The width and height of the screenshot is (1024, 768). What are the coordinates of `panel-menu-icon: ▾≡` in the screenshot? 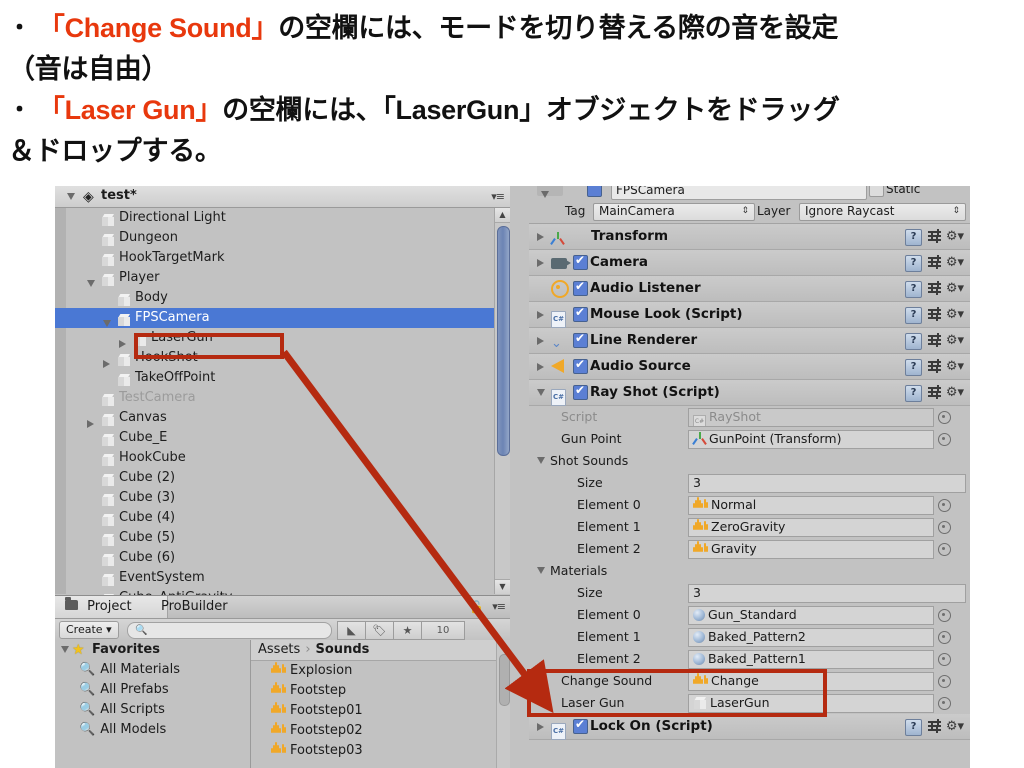 It's located at (498, 196).